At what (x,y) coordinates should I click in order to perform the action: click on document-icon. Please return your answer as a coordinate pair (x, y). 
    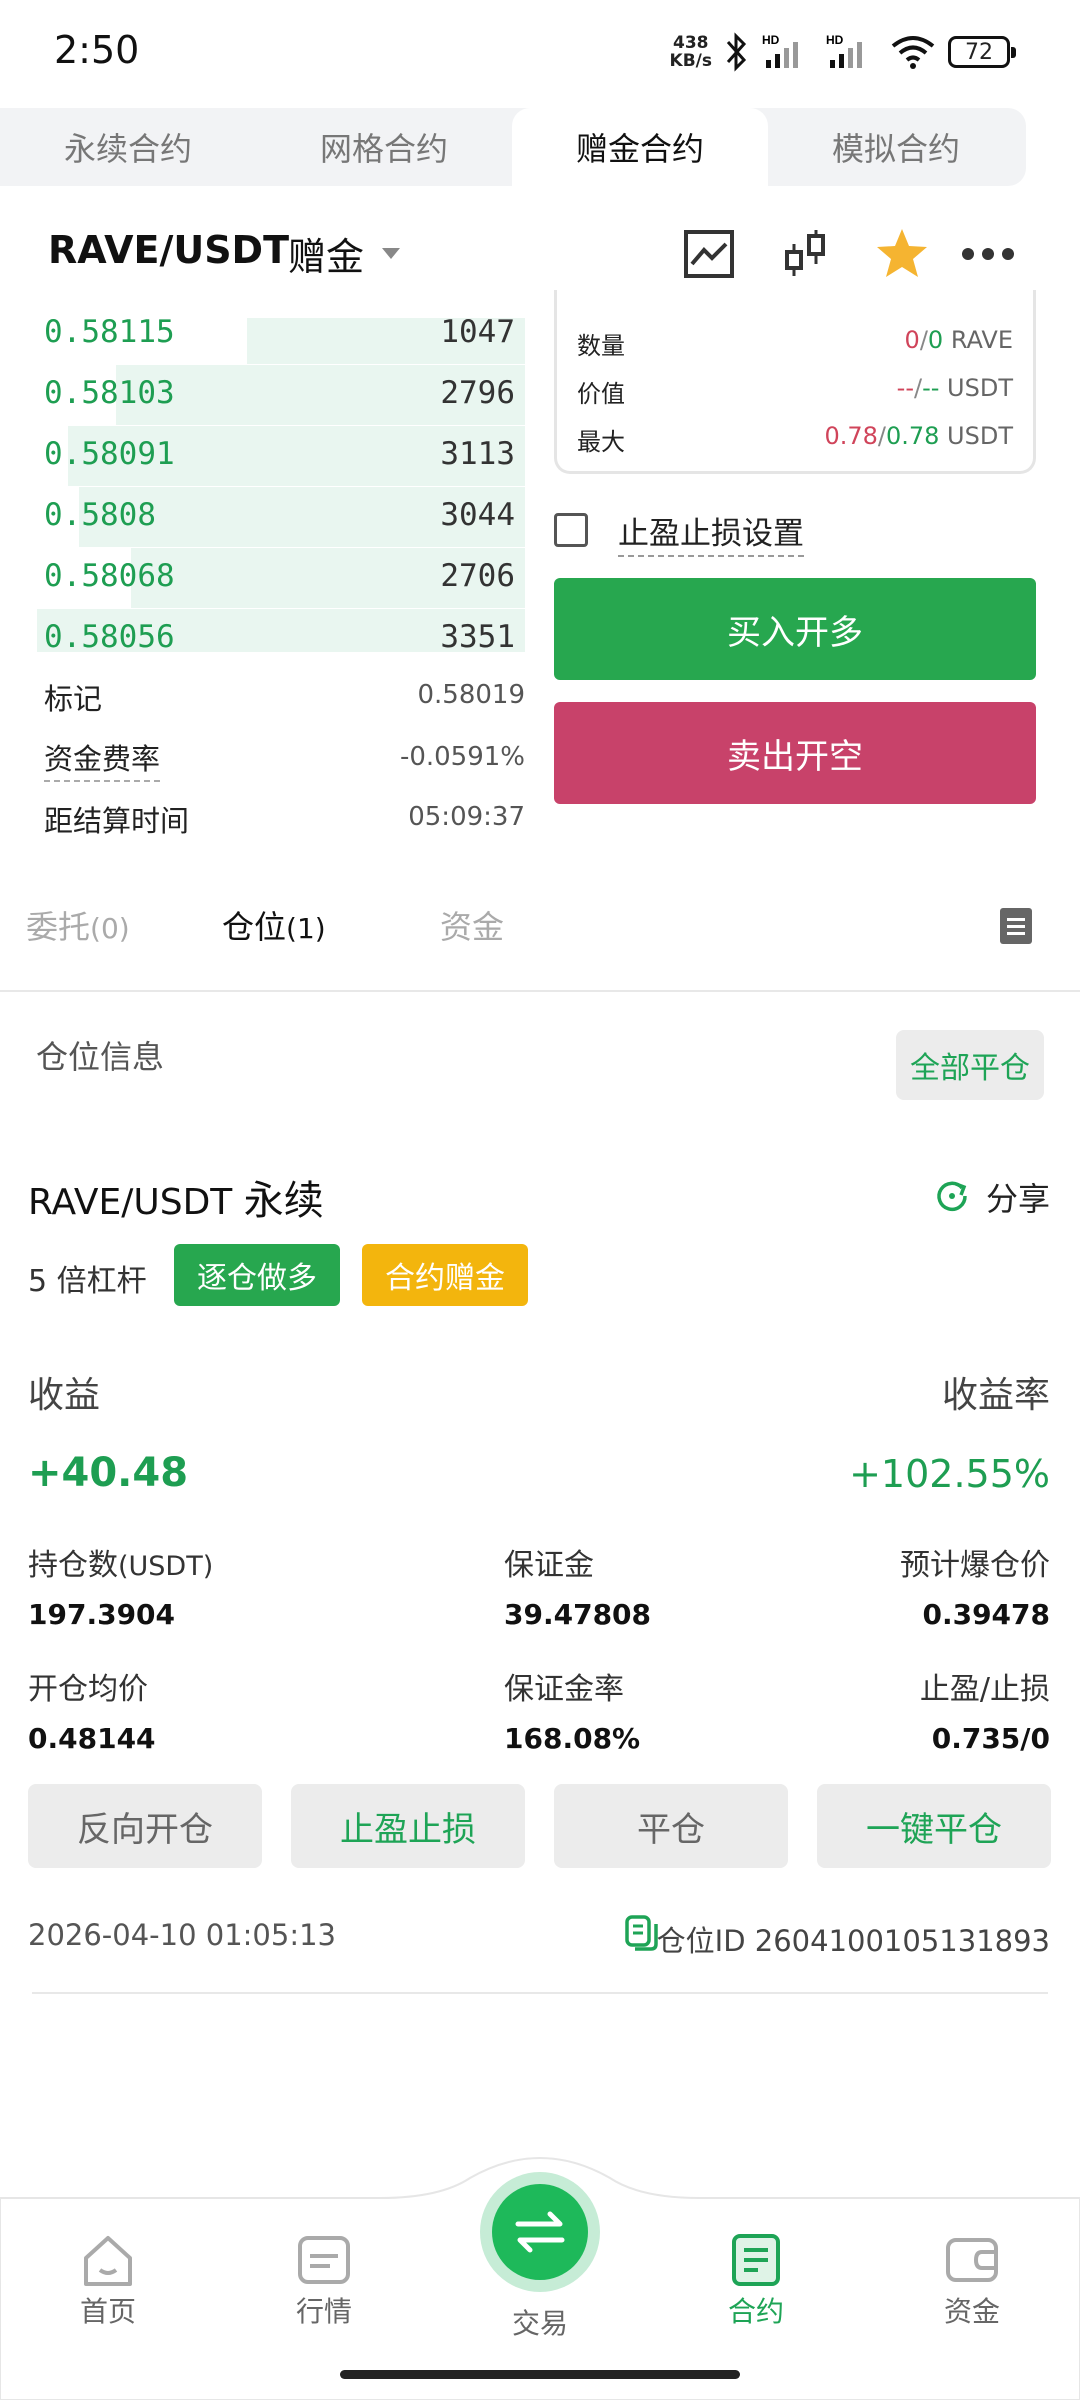
    Looking at the image, I should click on (1016, 926).